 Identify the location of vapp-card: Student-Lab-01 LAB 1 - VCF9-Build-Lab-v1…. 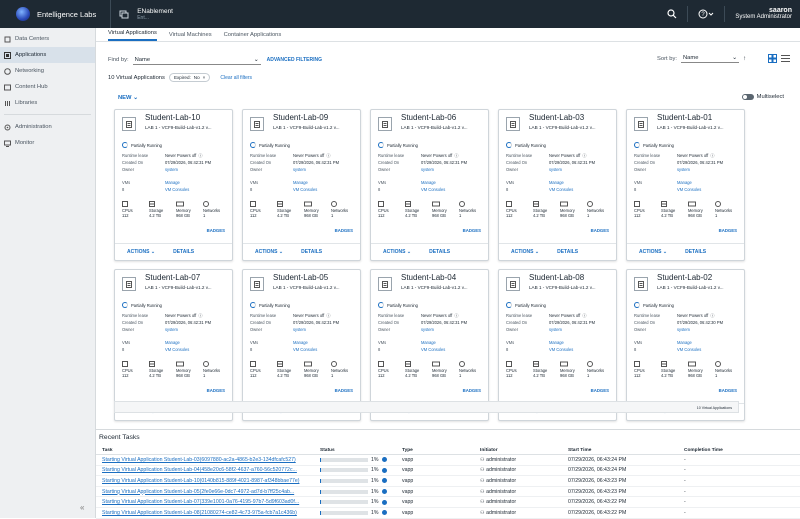
(685, 185).